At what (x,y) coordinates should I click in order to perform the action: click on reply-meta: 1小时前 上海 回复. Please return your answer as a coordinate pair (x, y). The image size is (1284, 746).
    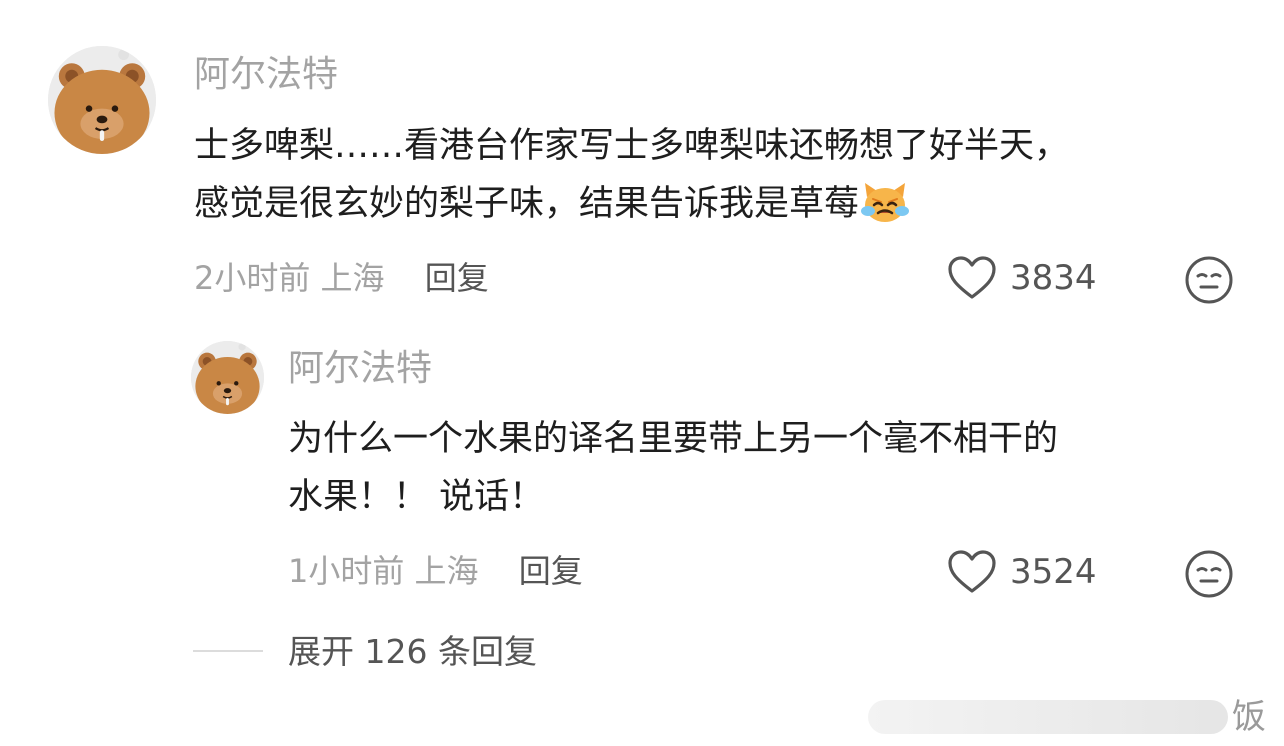
    Looking at the image, I should click on (435, 571).